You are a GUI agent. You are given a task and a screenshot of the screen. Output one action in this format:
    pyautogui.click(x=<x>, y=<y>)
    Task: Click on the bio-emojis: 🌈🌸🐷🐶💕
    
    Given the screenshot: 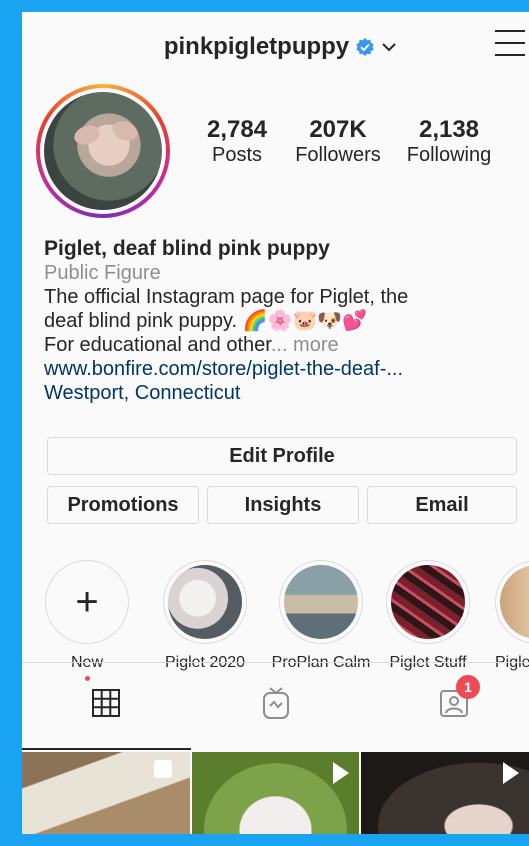 What is the action you would take?
    pyautogui.click(x=305, y=321)
    